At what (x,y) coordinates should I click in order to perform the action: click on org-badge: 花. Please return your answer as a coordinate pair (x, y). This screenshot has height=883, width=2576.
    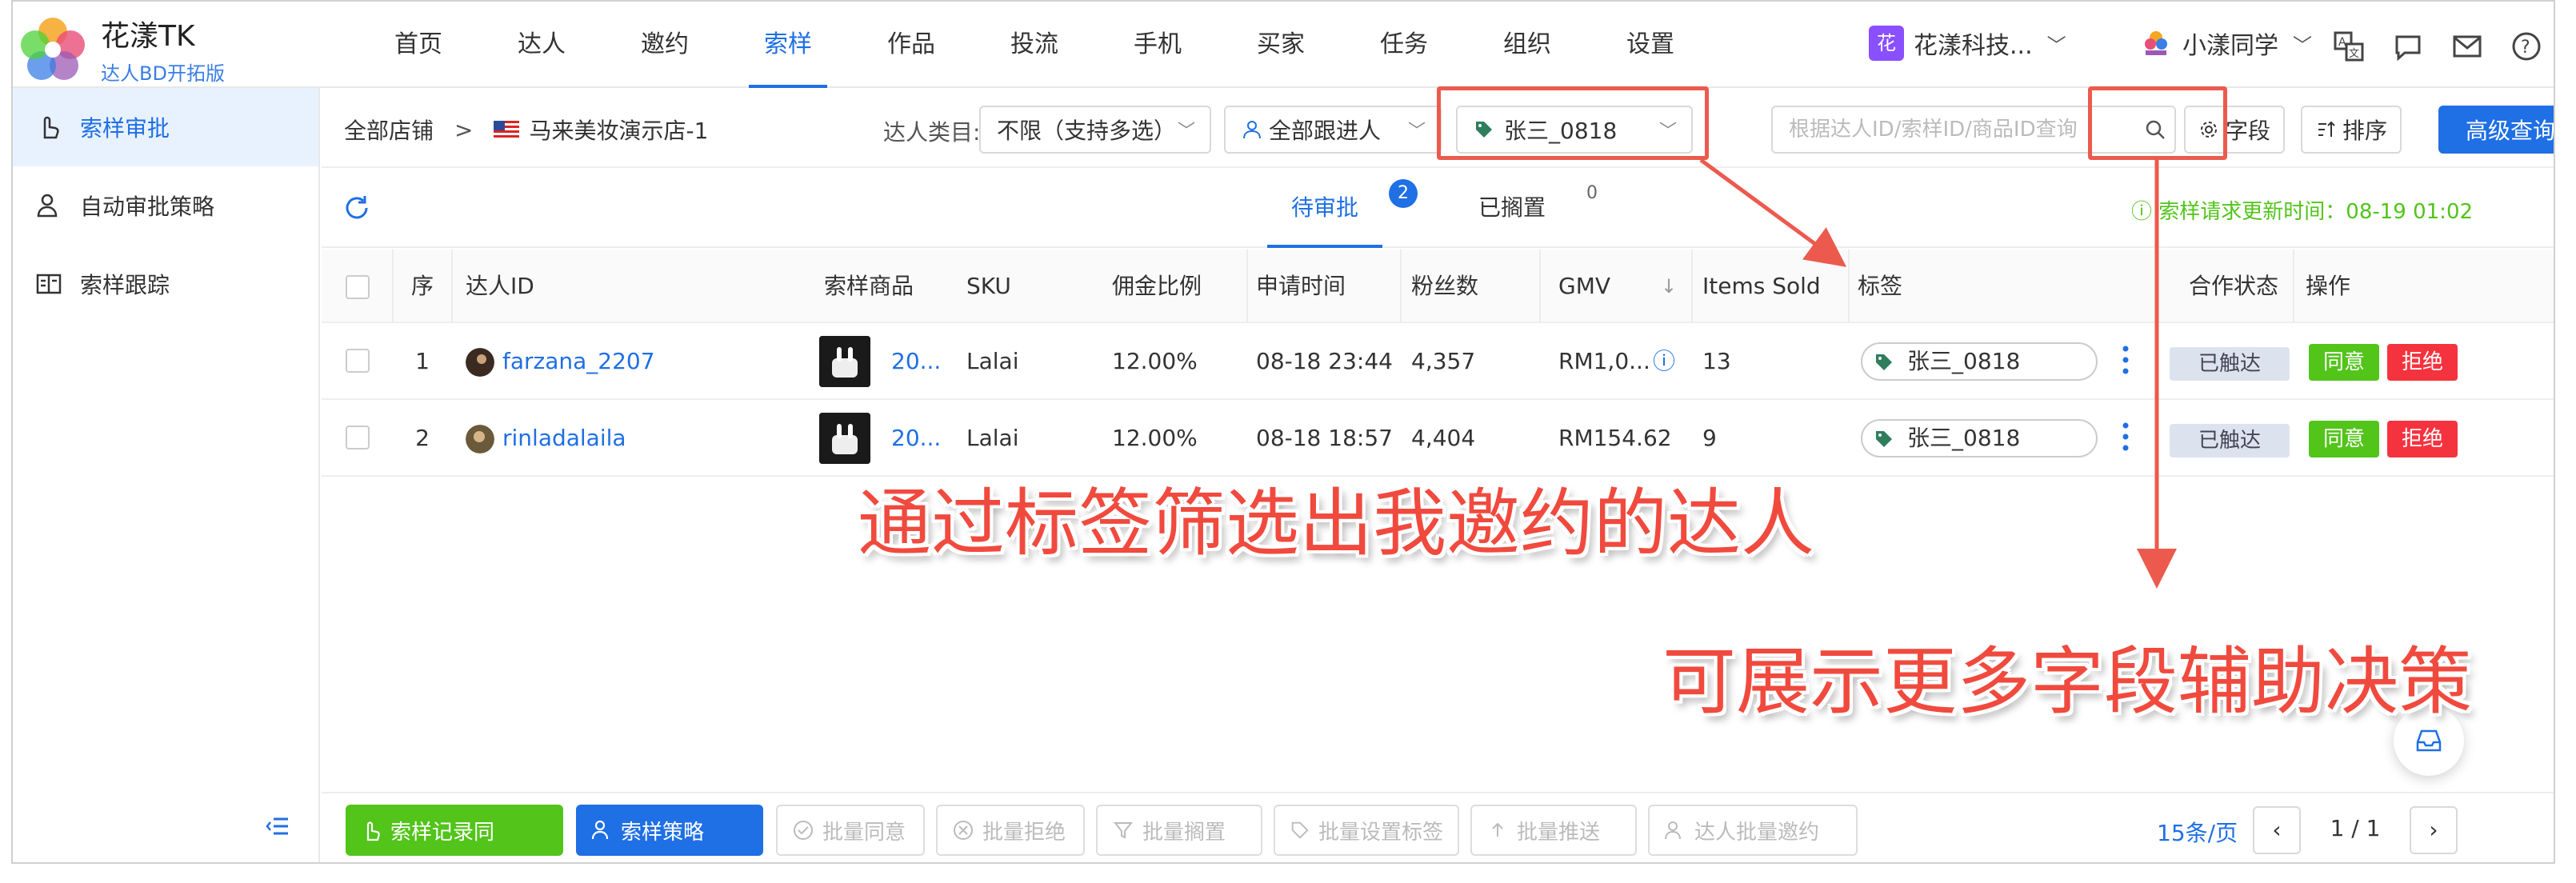
    Looking at the image, I should click on (1886, 43).